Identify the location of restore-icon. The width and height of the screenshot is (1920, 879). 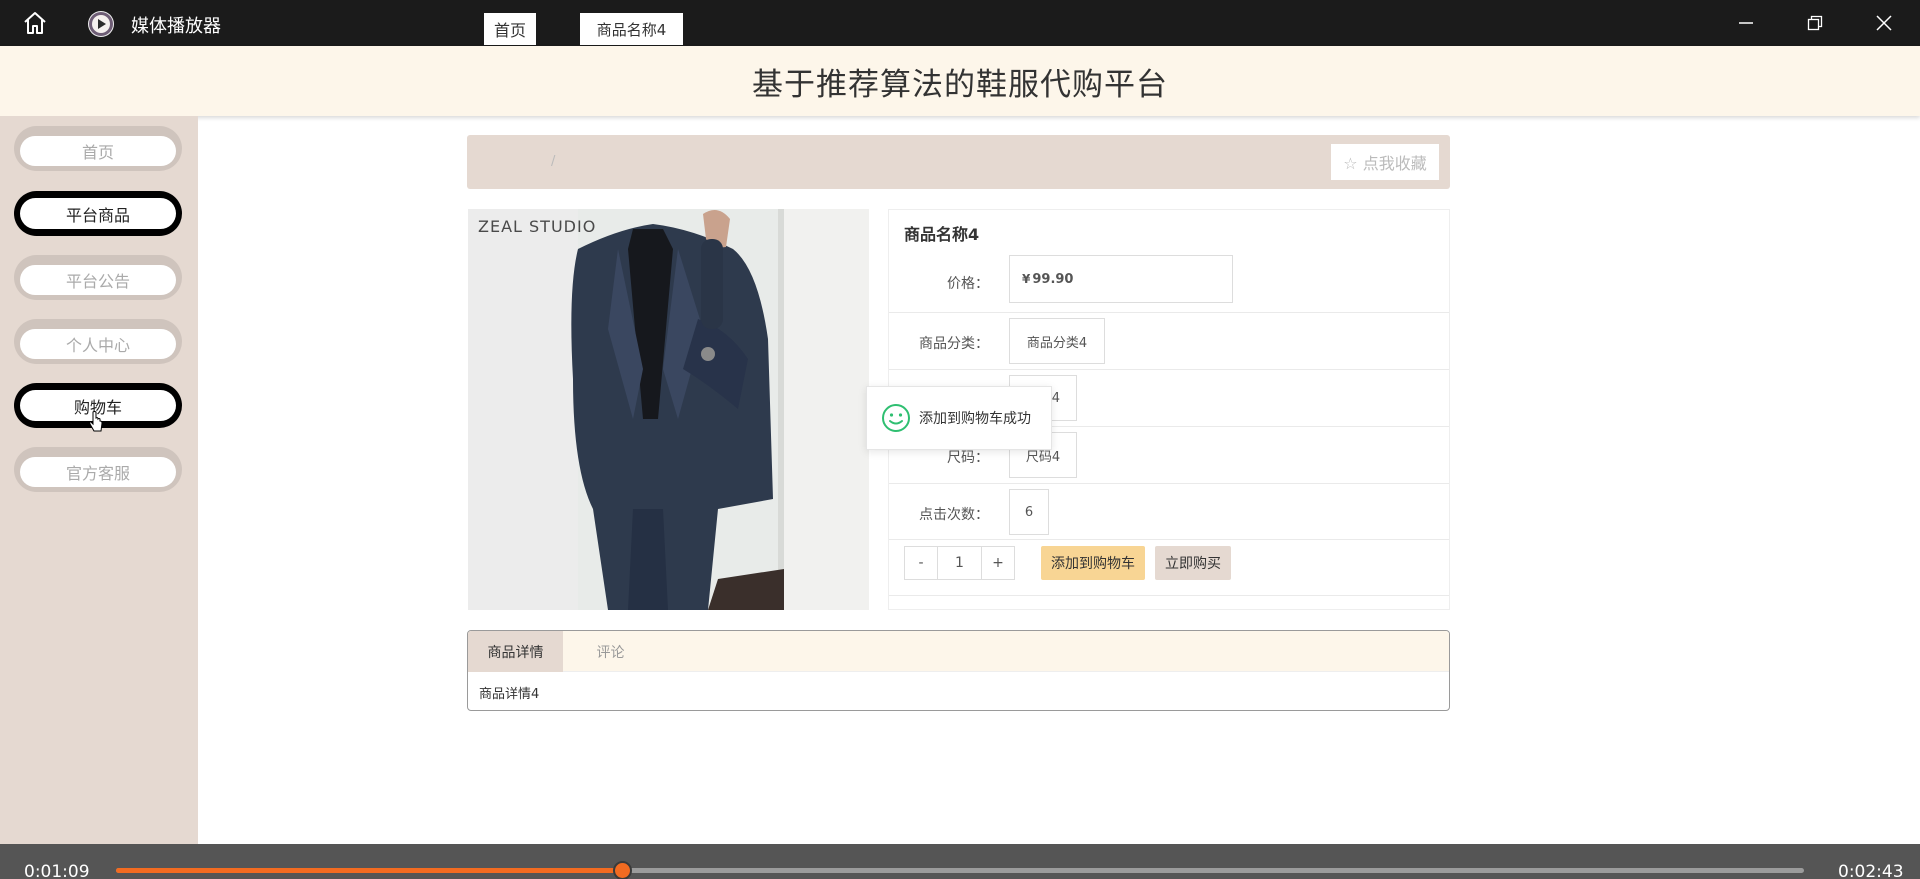
(1815, 23).